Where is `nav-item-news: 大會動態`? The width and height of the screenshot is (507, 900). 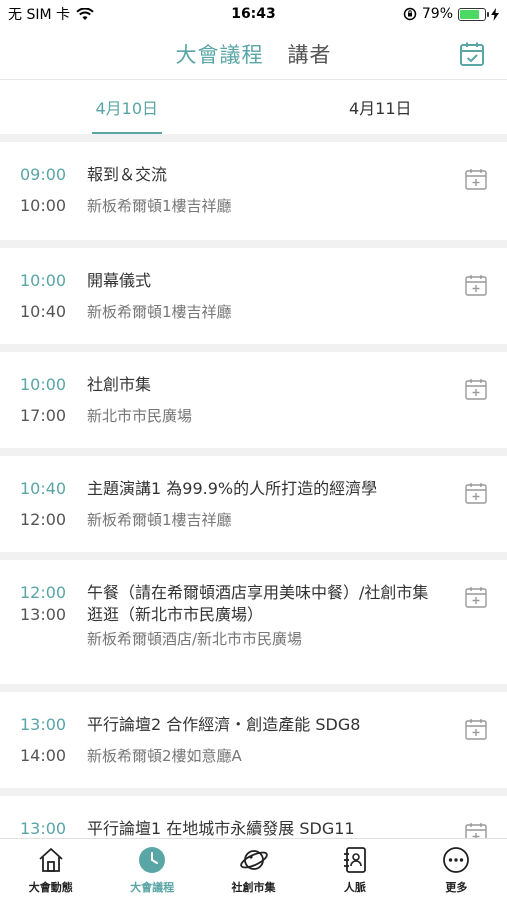
nav-item-news: 大會動態 is located at coordinates (50, 869).